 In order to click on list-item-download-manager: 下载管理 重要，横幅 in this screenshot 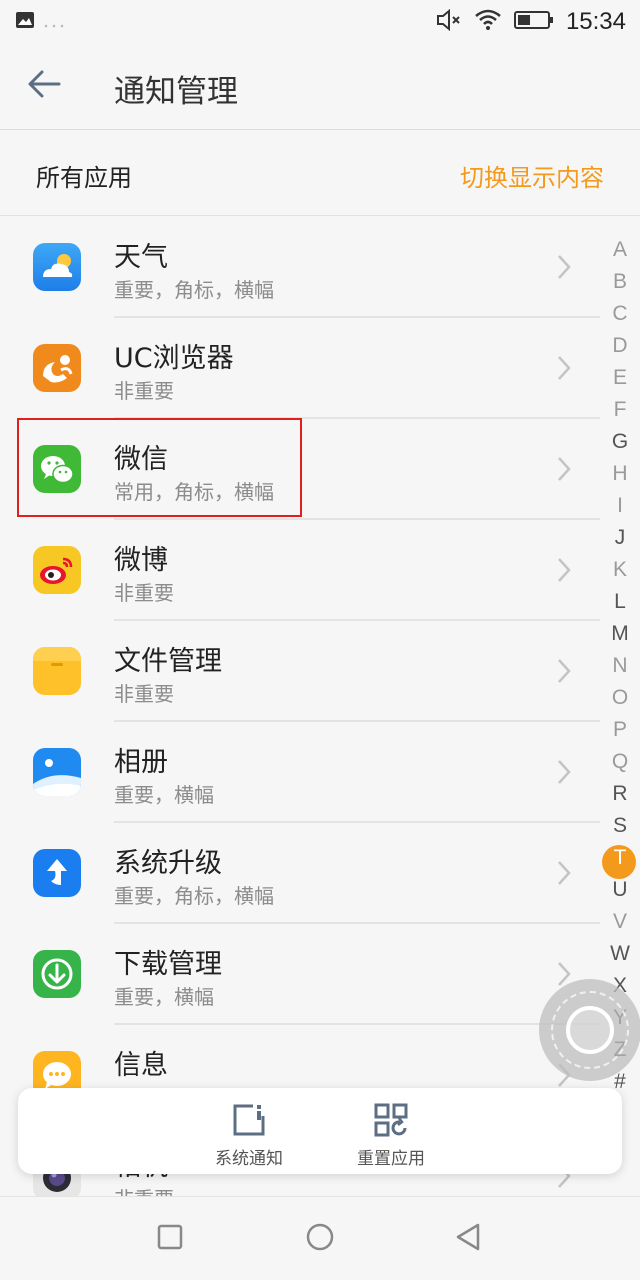, I will do `click(300, 974)`.